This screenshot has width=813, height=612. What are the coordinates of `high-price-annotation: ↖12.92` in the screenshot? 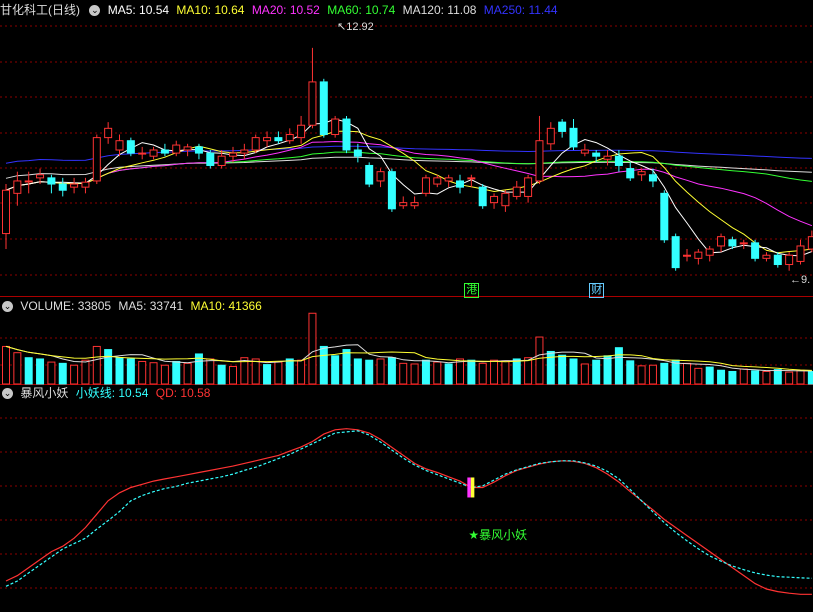 It's located at (355, 27).